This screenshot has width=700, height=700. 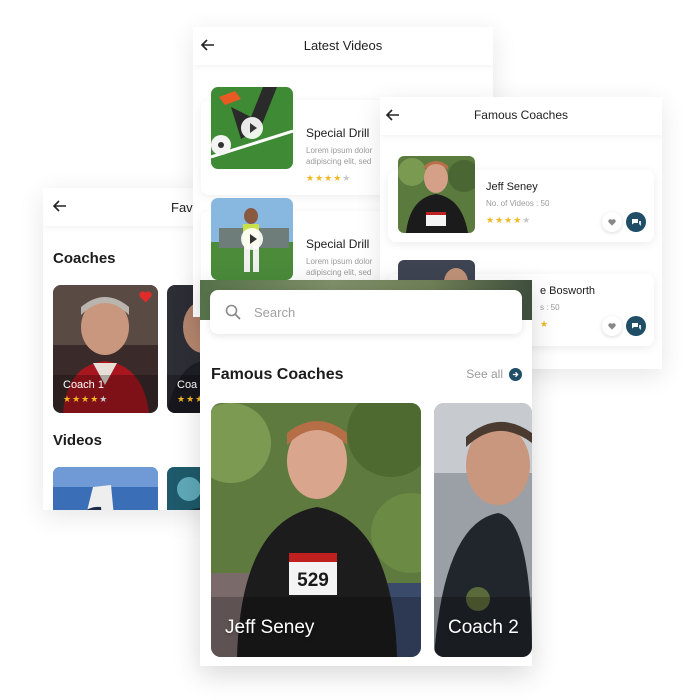 What do you see at coordinates (550, 307) in the screenshot?
I see `video-count: s : 50` at bounding box center [550, 307].